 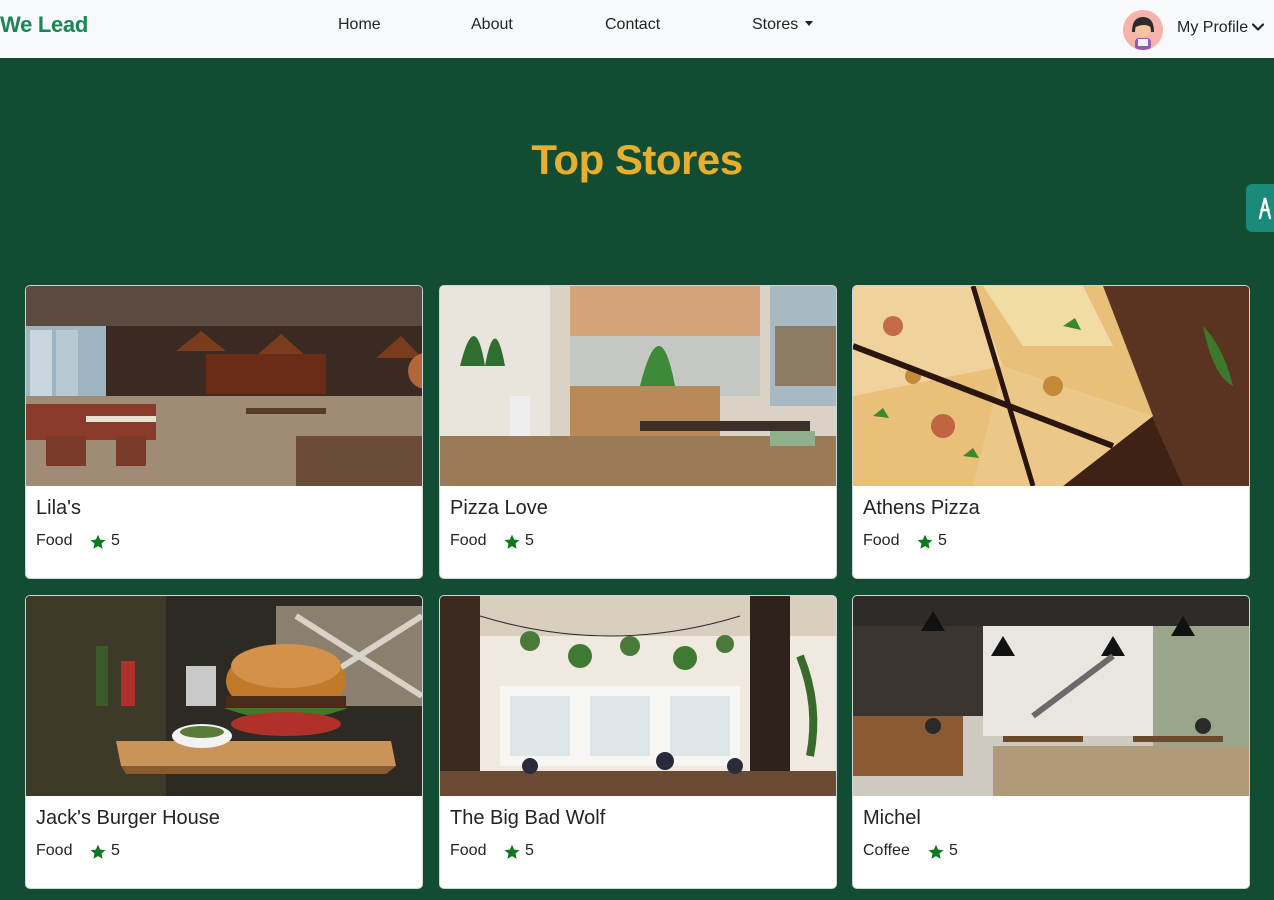 What do you see at coordinates (44, 25) in the screenshot?
I see `brand-logo: We Lead` at bounding box center [44, 25].